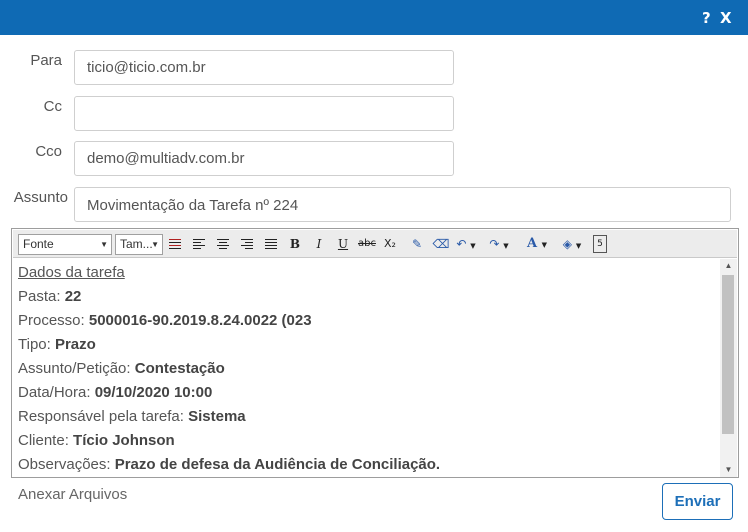 The height and width of the screenshot is (532, 748). Describe the element at coordinates (175, 244) in the screenshot. I see `clear-format-icon` at that location.